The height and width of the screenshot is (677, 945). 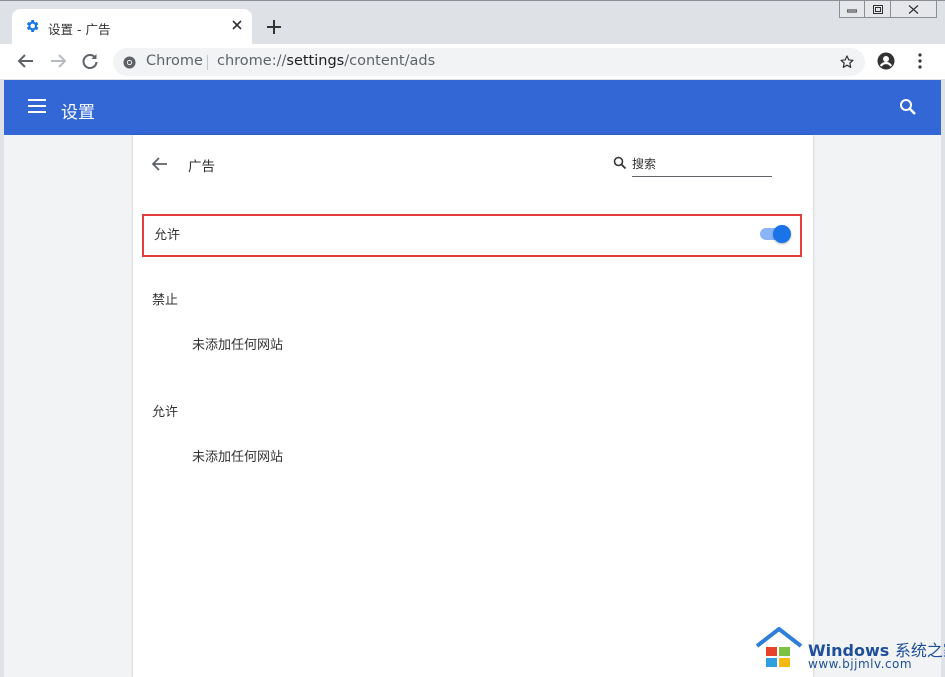 I want to click on tab-title: 设置 - 广告, so click(x=79, y=29).